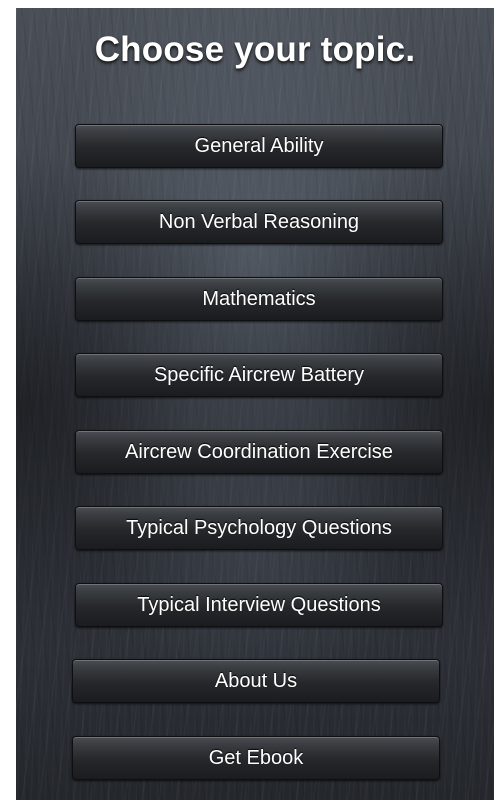  I want to click on topic-button-non-verbal-reasoning: Non Verbal Reasoning, so click(259, 222).